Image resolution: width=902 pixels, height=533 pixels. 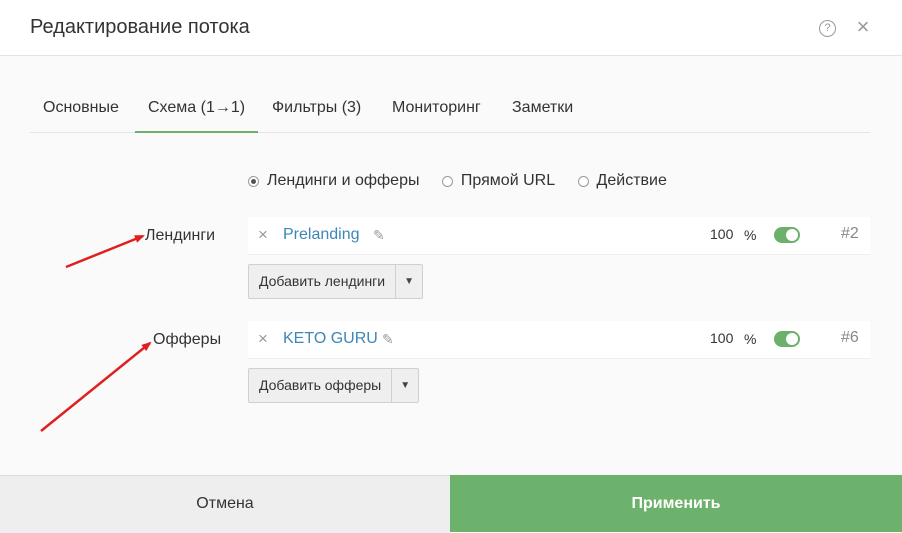 I want to click on arrow-to-offers, so click(x=96, y=386).